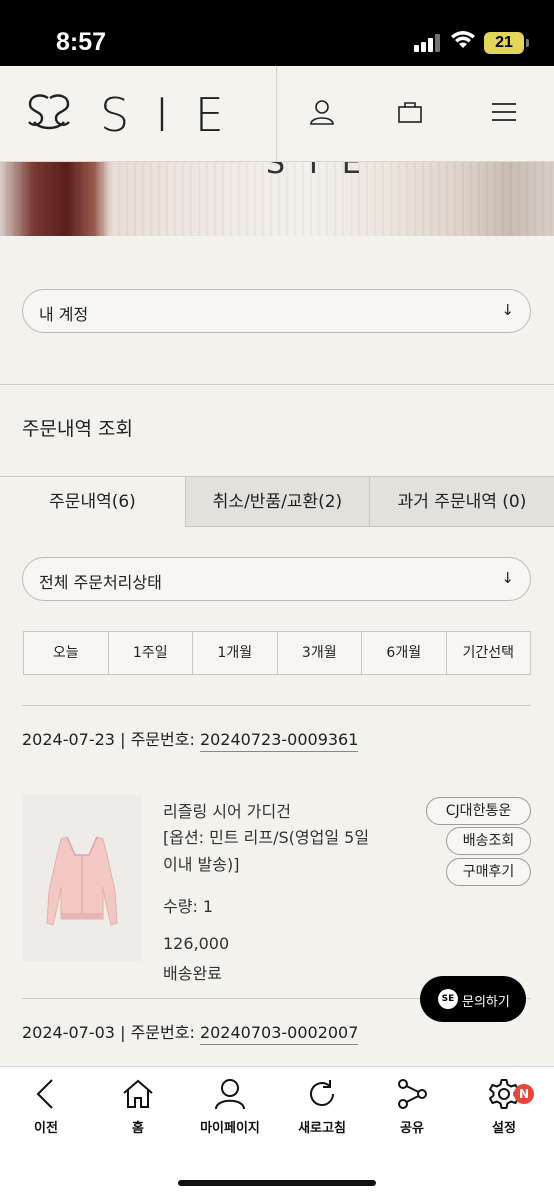  I want to click on brand-name: SIE, so click(175, 115).